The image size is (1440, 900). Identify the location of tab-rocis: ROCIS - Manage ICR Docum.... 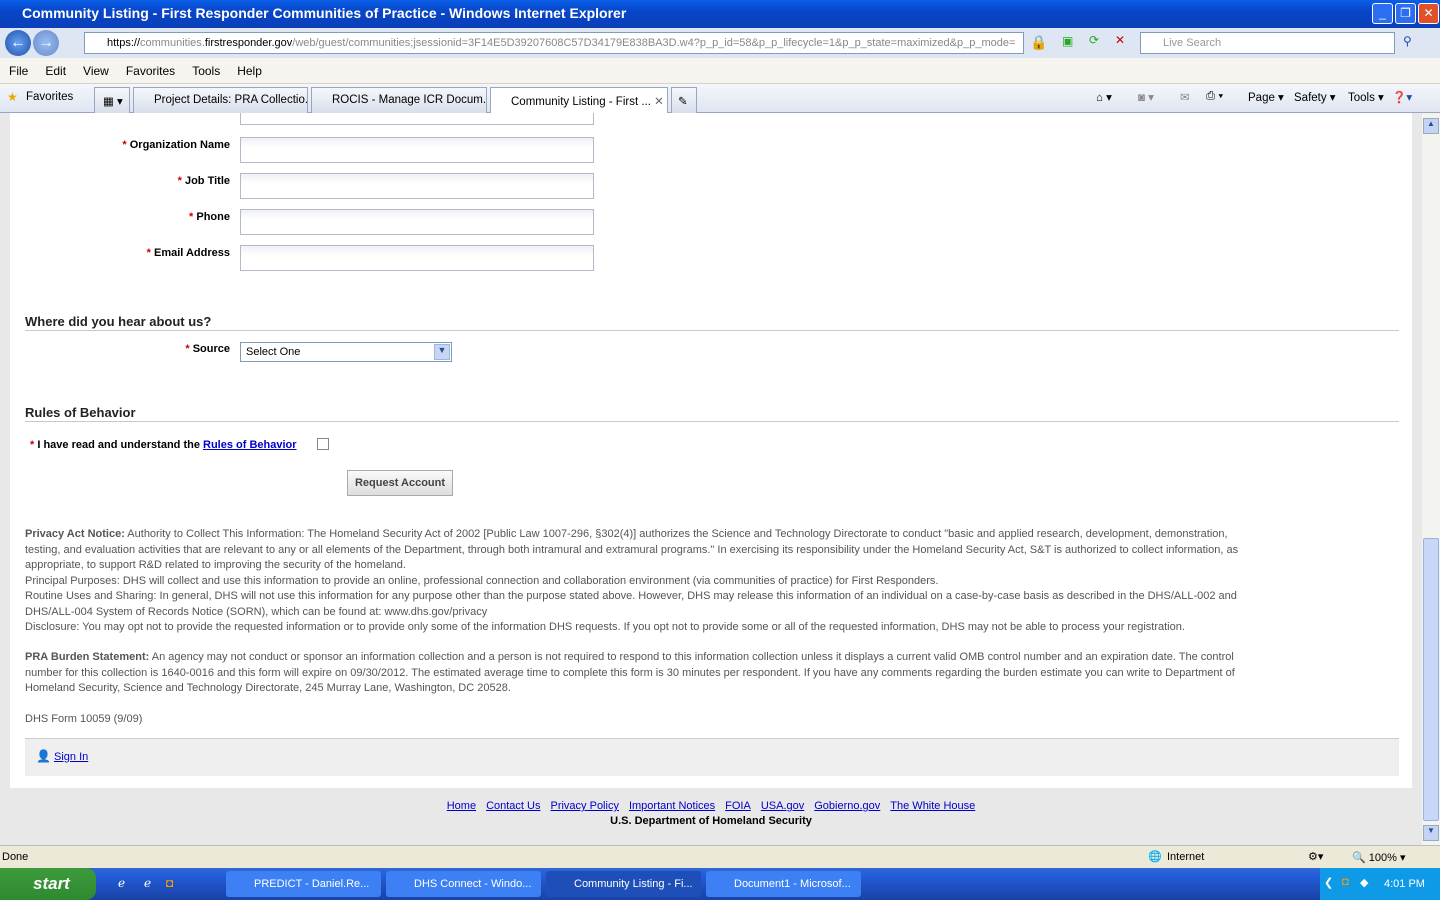
(399, 100).